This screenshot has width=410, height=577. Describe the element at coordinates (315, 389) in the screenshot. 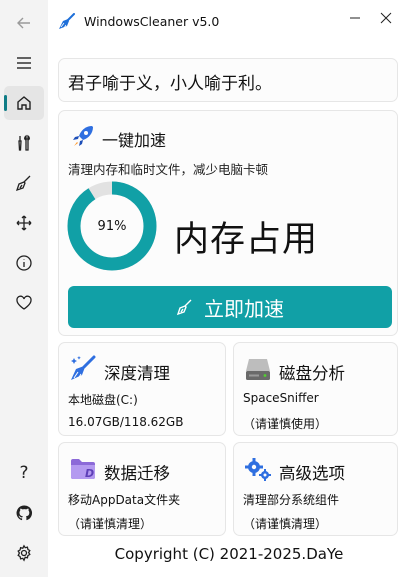

I see `disk-analysis-card: 磁盘分析 SpaceSniffer （请谨慎使用）` at that location.